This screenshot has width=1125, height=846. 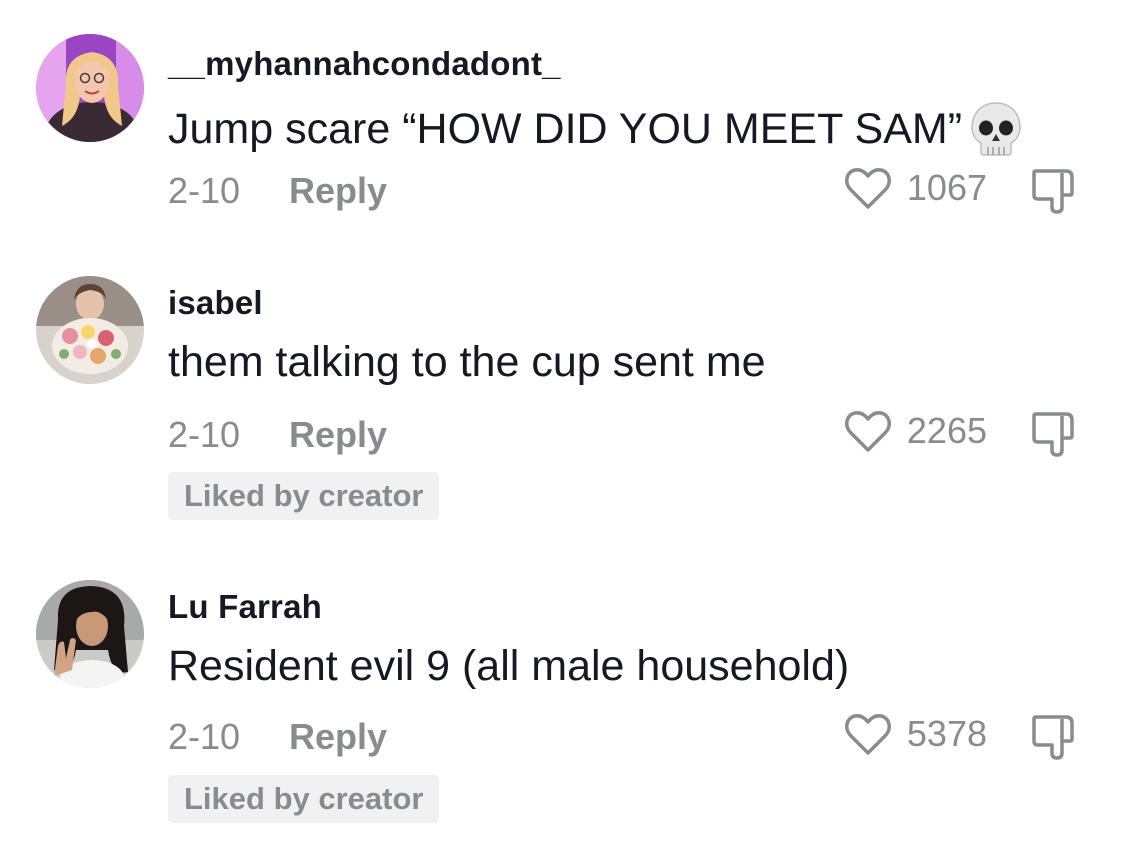 What do you see at coordinates (215, 303) in the screenshot?
I see `comment-username: isabel` at bounding box center [215, 303].